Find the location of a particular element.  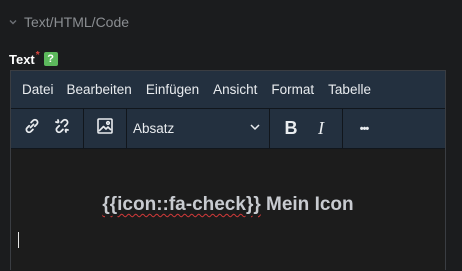

link-group is located at coordinates (47, 128).